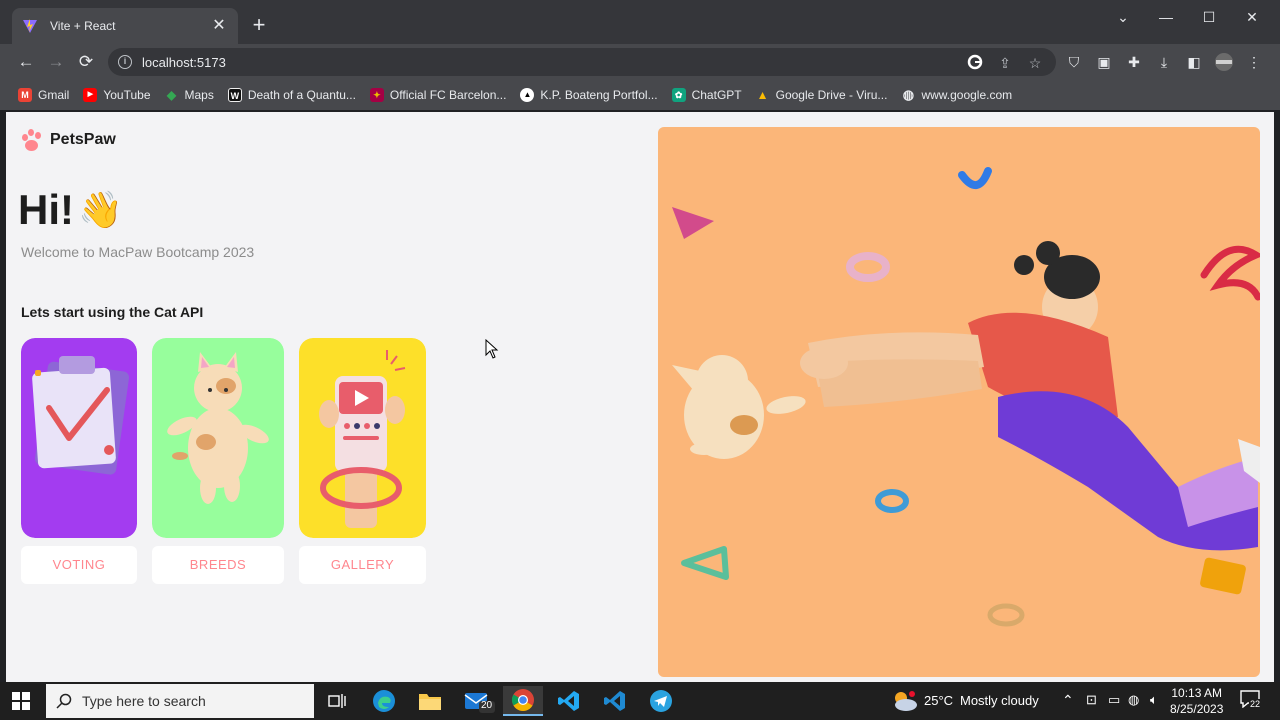 The image size is (1280, 720). I want to click on browser-titlebar: Vite + React ✕ + ⌄ — ☐ ✕, so click(640, 22).